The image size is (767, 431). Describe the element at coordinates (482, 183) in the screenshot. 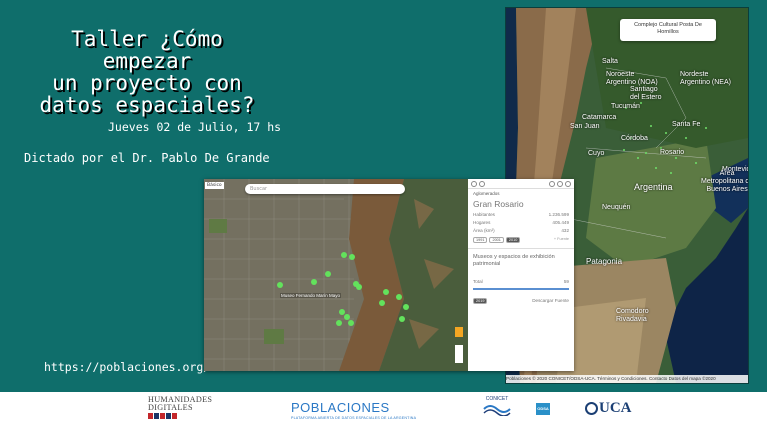

I see `nav-forward-icon` at that location.